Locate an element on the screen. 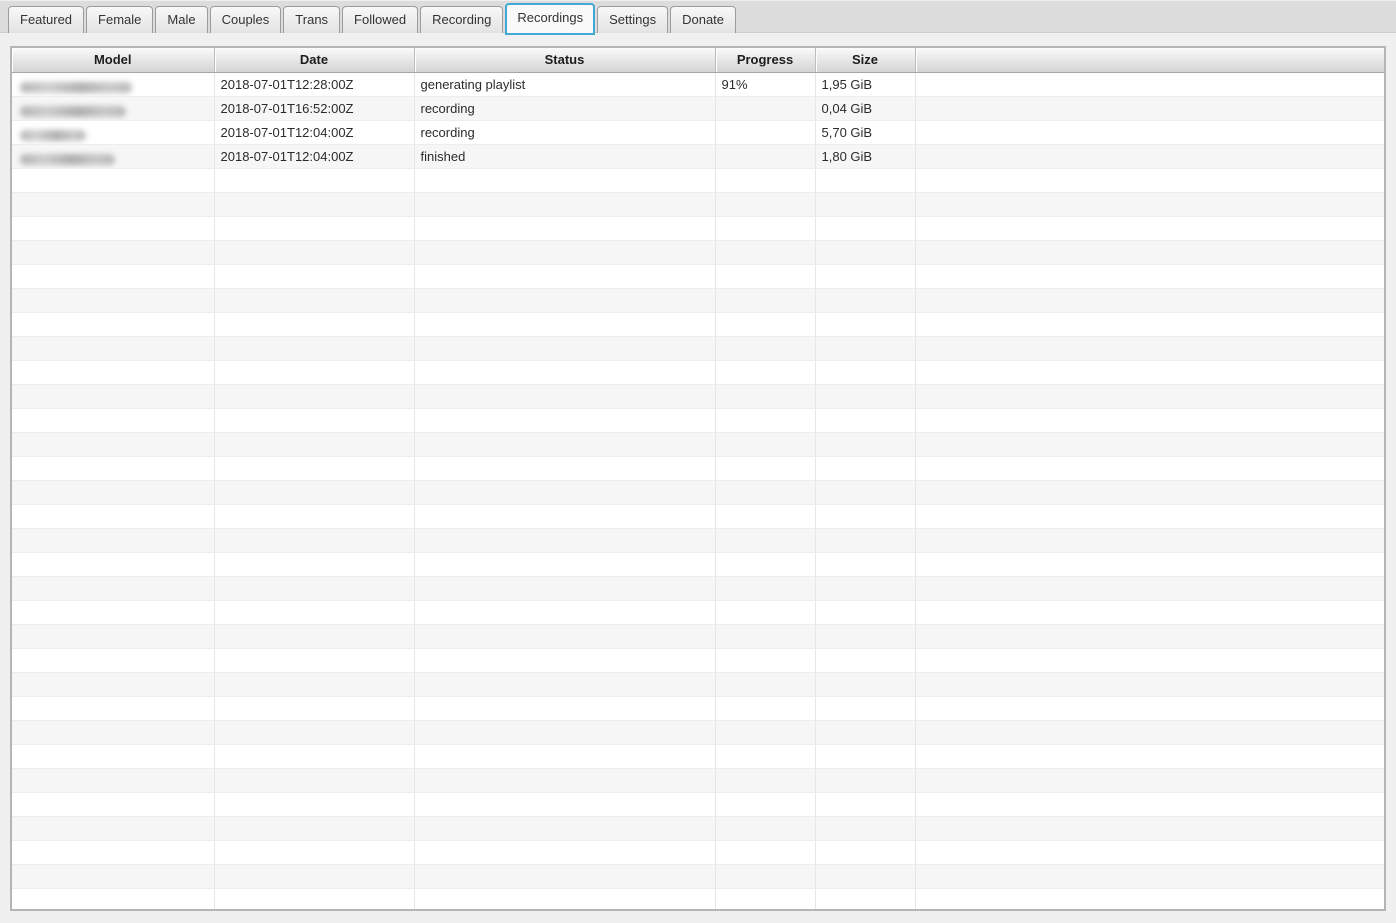 This screenshot has height=923, width=1396. table-row: 2018-07-01T12:04:00Z finished 1,80 GiB is located at coordinates (698, 156).